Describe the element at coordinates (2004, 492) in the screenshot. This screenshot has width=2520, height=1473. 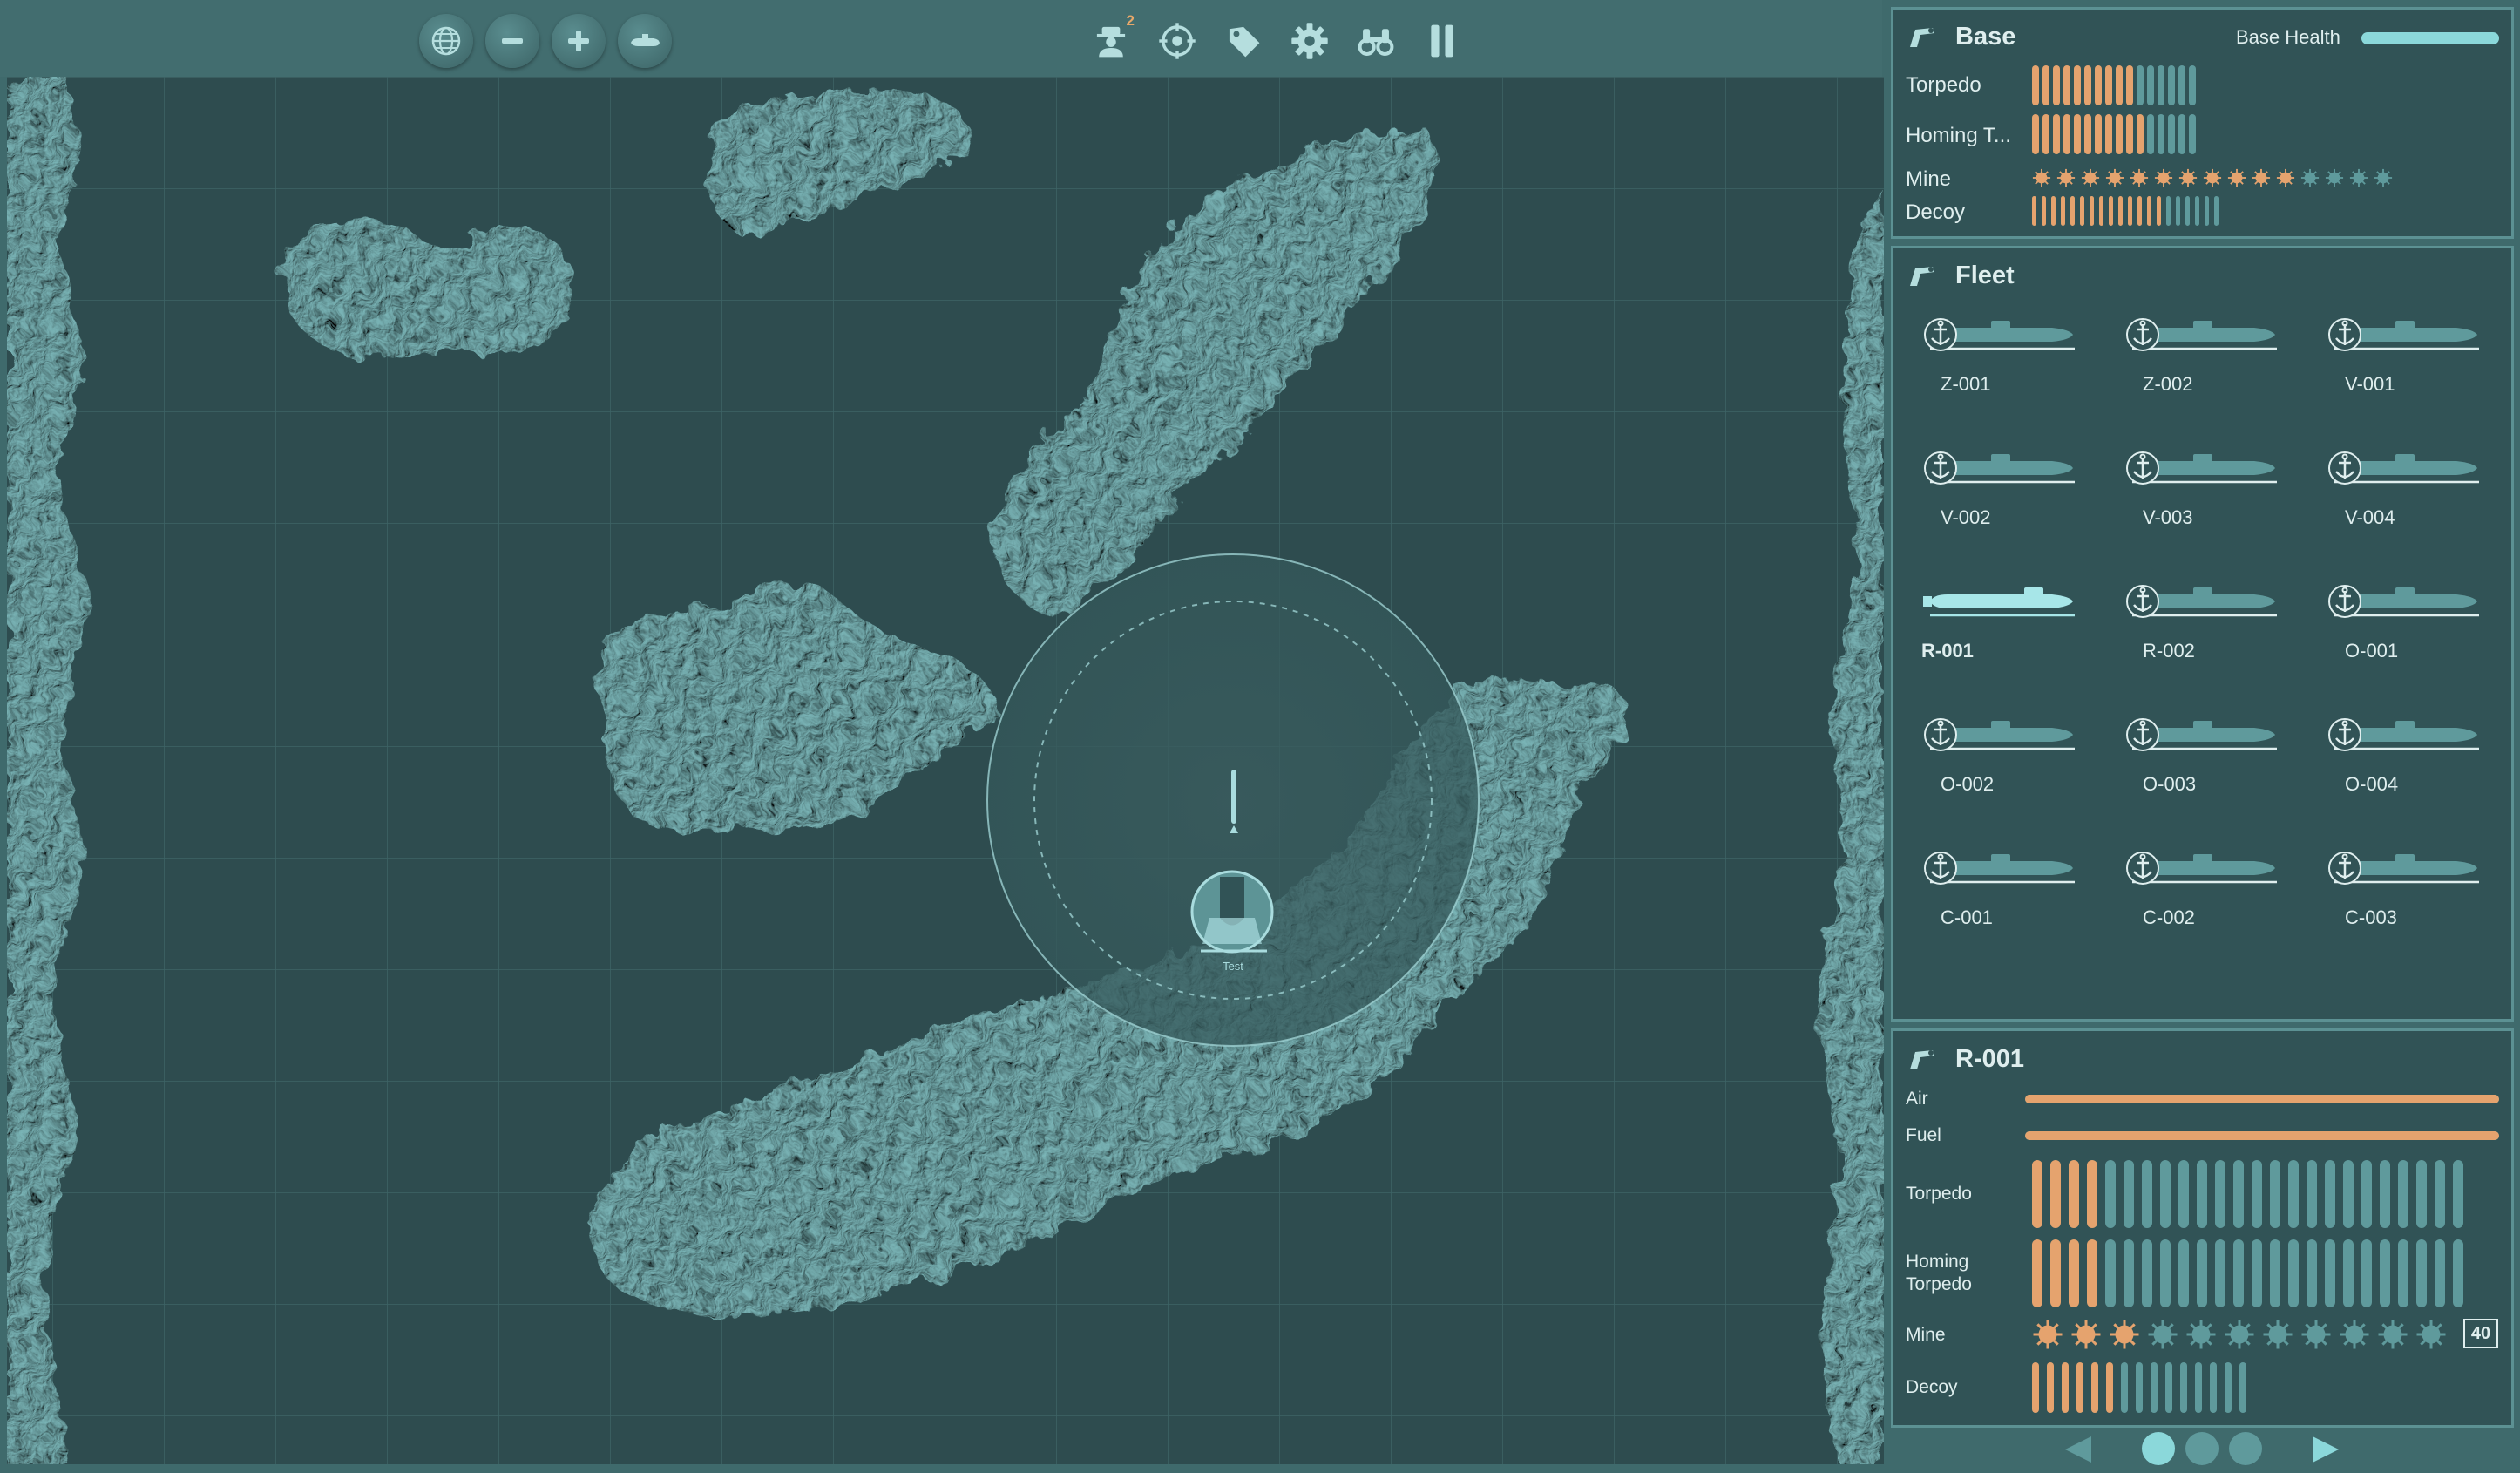
I see `fleet-unit-v-002: V-002` at that location.